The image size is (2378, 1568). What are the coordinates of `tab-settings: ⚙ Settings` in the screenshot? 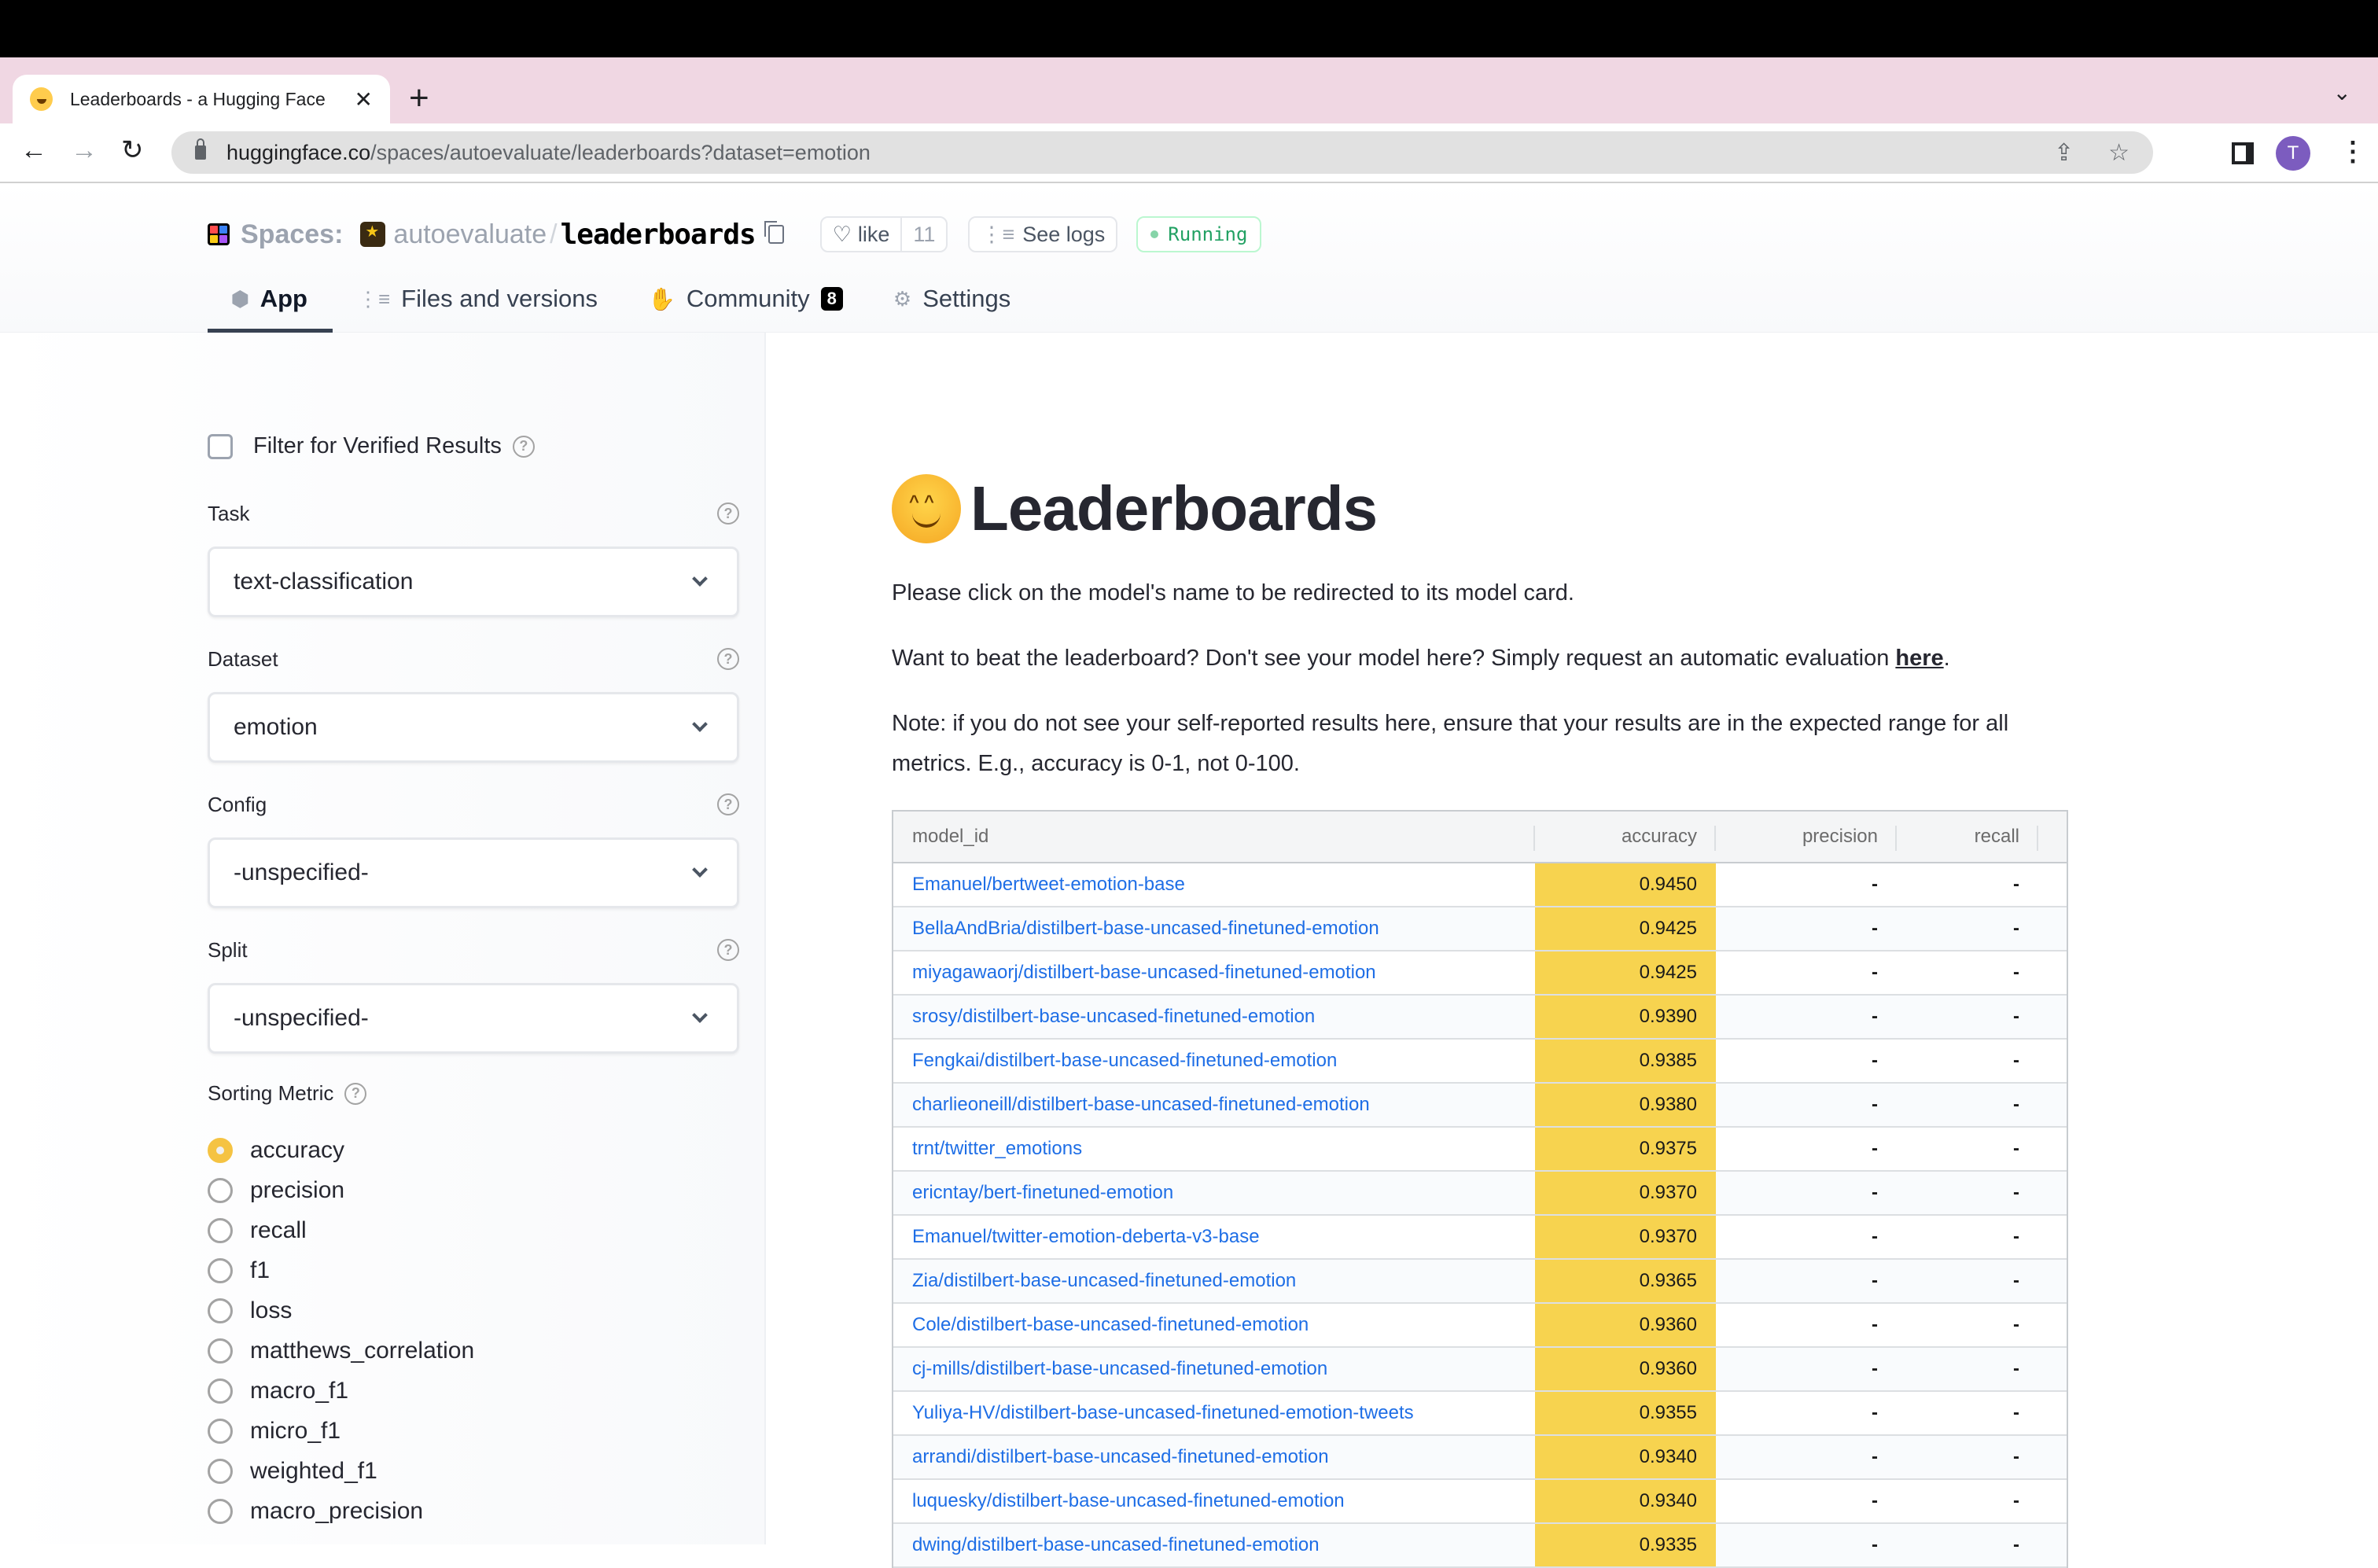 It's located at (952, 298).